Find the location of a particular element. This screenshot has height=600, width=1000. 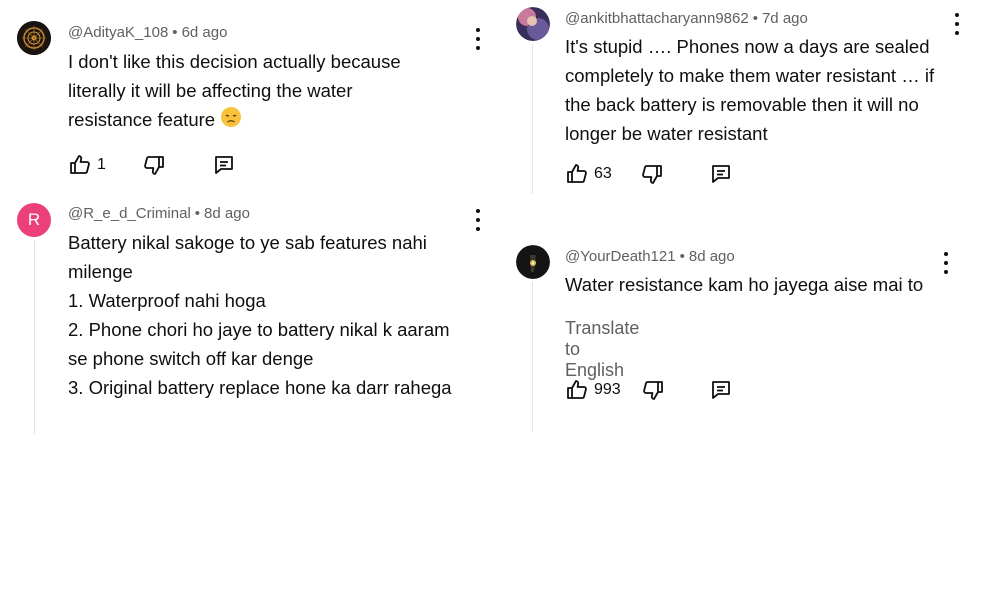

like-button: 1 is located at coordinates (87, 165).